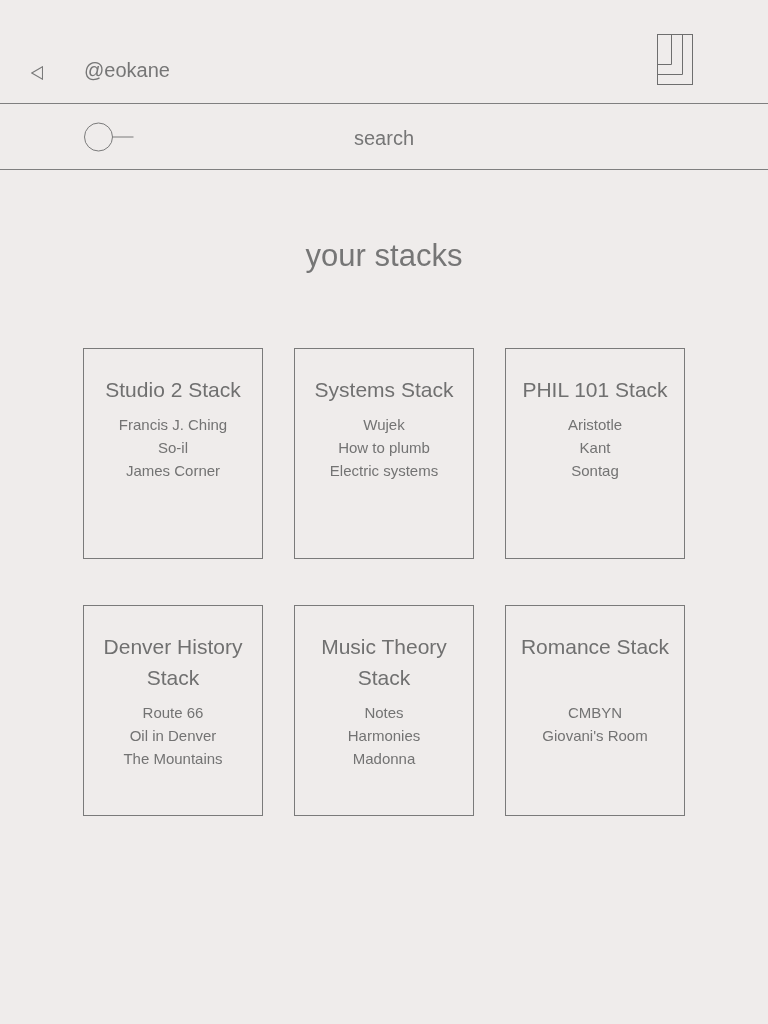 The height and width of the screenshot is (1024, 768). Describe the element at coordinates (127, 70) in the screenshot. I see `username: @eokane` at that location.